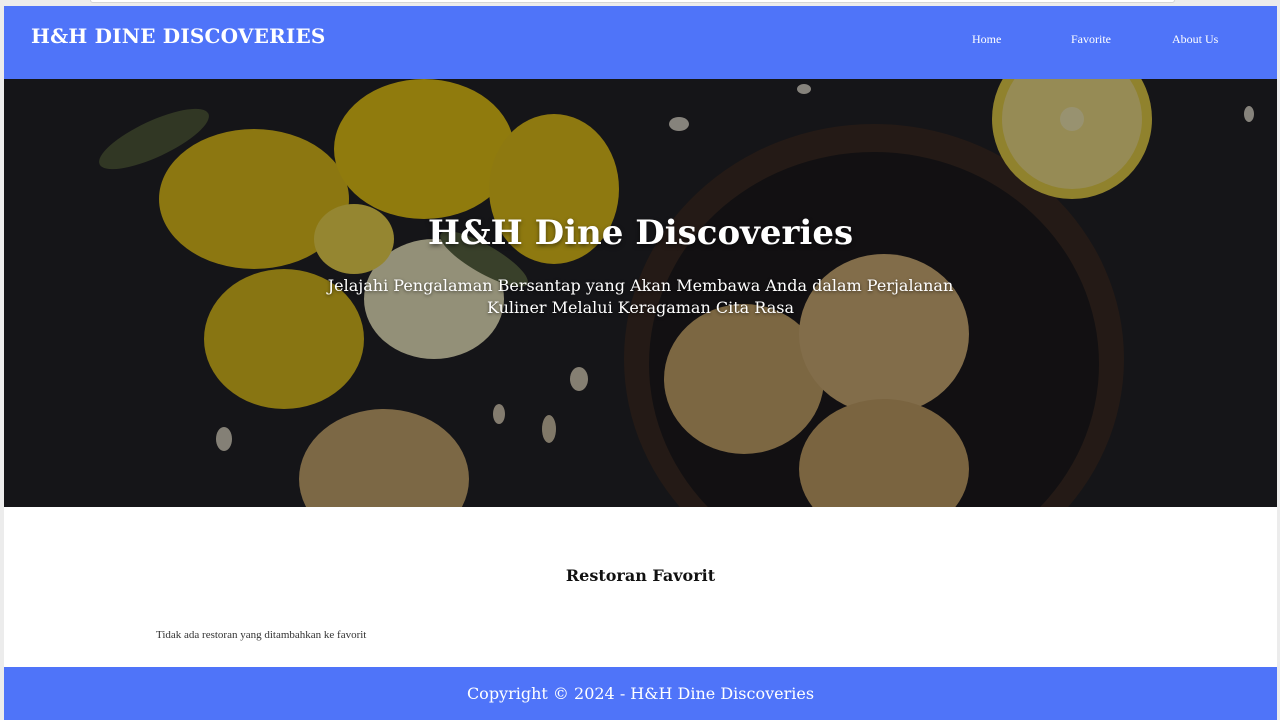 The height and width of the screenshot is (720, 1280). Describe the element at coordinates (640, 233) in the screenshot. I see `hero-title: H&H Dine Discoveries` at that location.